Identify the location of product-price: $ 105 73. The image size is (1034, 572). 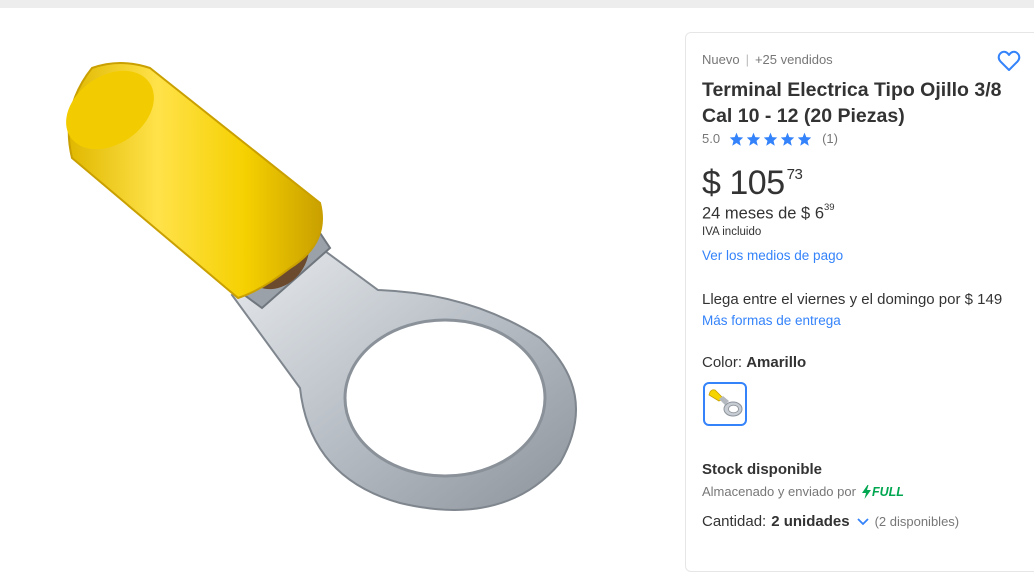
(752, 183).